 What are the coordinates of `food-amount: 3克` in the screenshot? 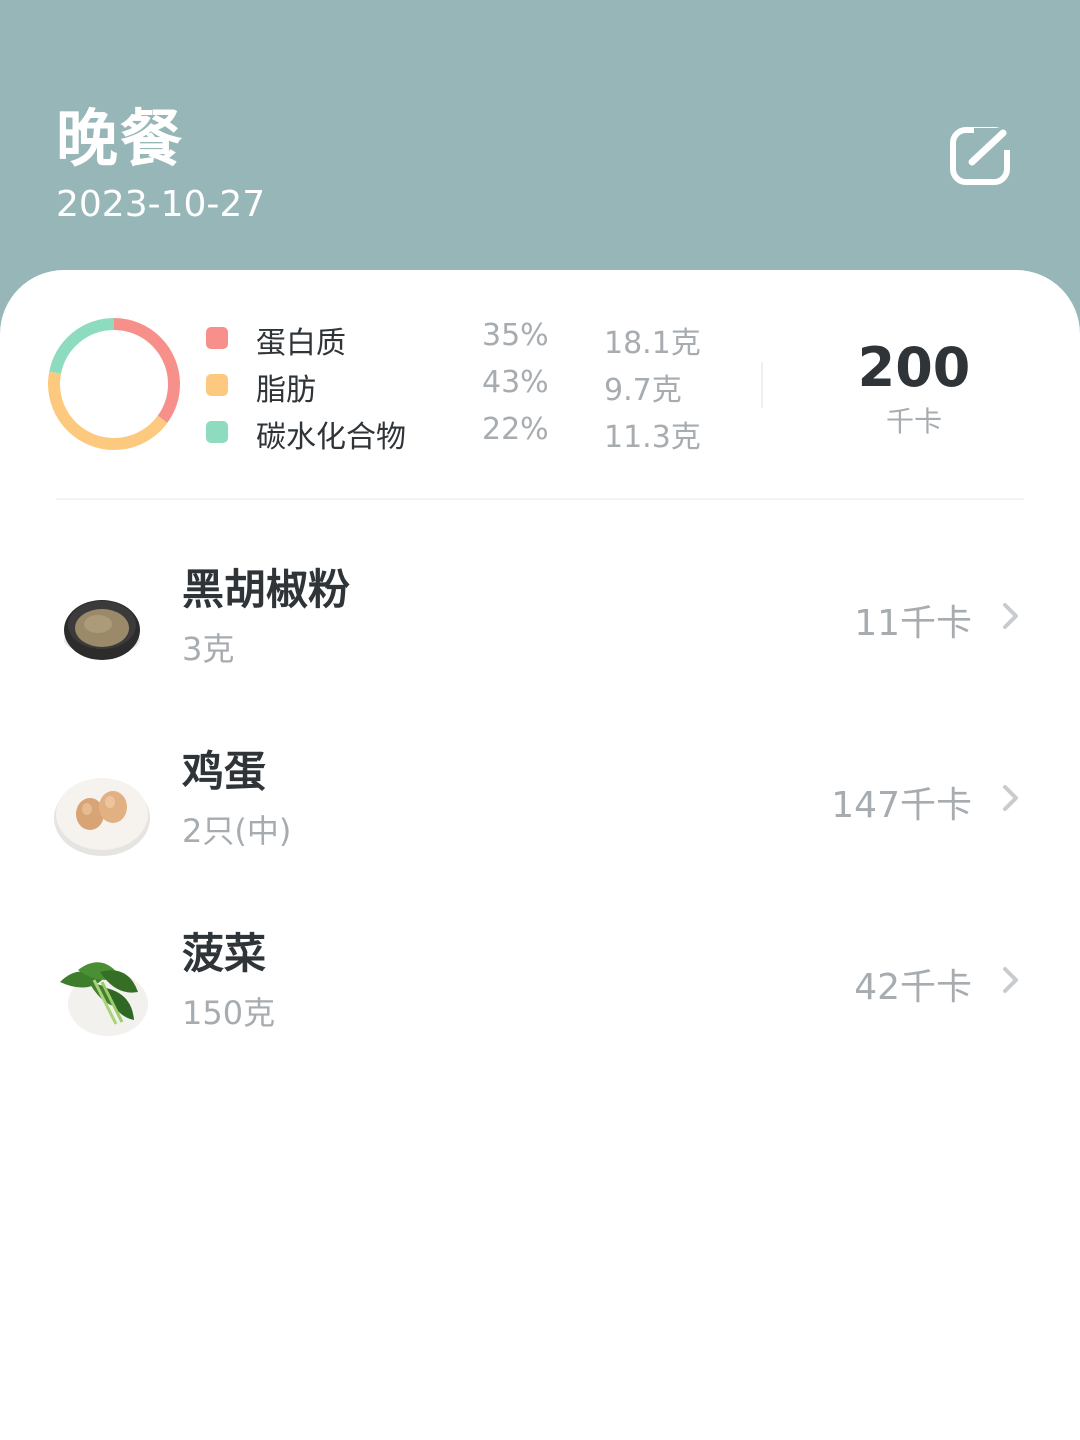 It's located at (208, 649).